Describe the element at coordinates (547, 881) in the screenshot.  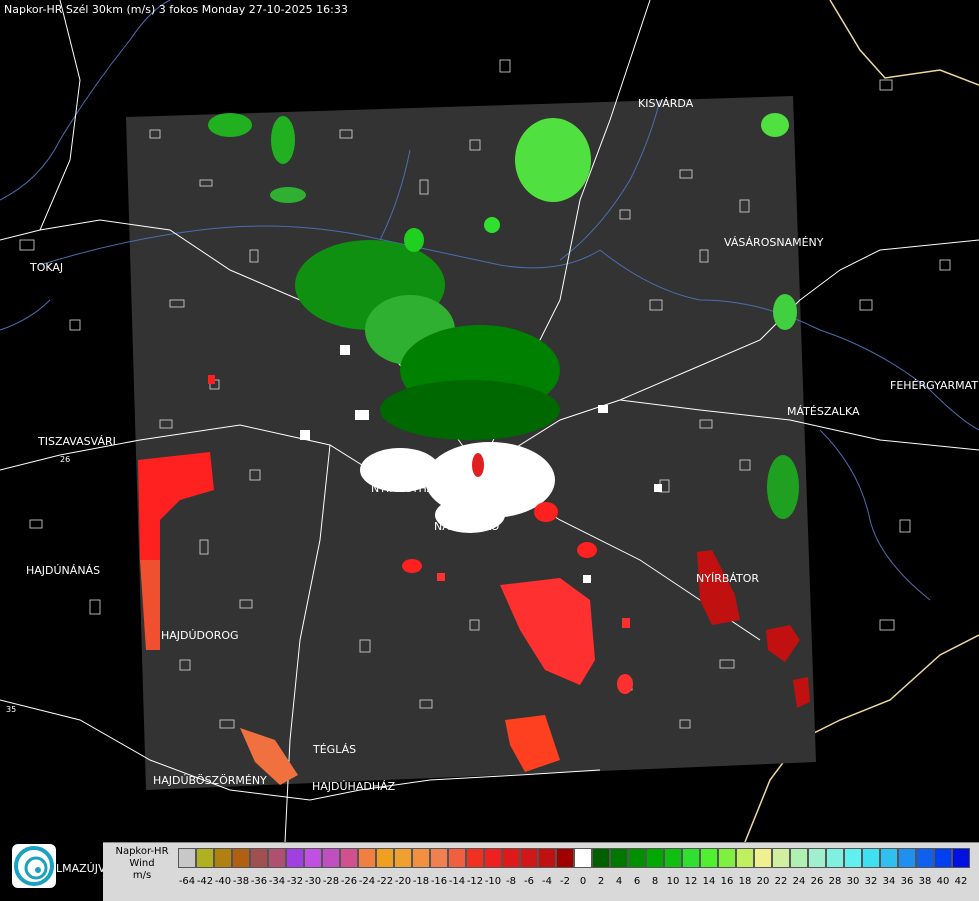
I see `legend-tick-label: -4` at that location.